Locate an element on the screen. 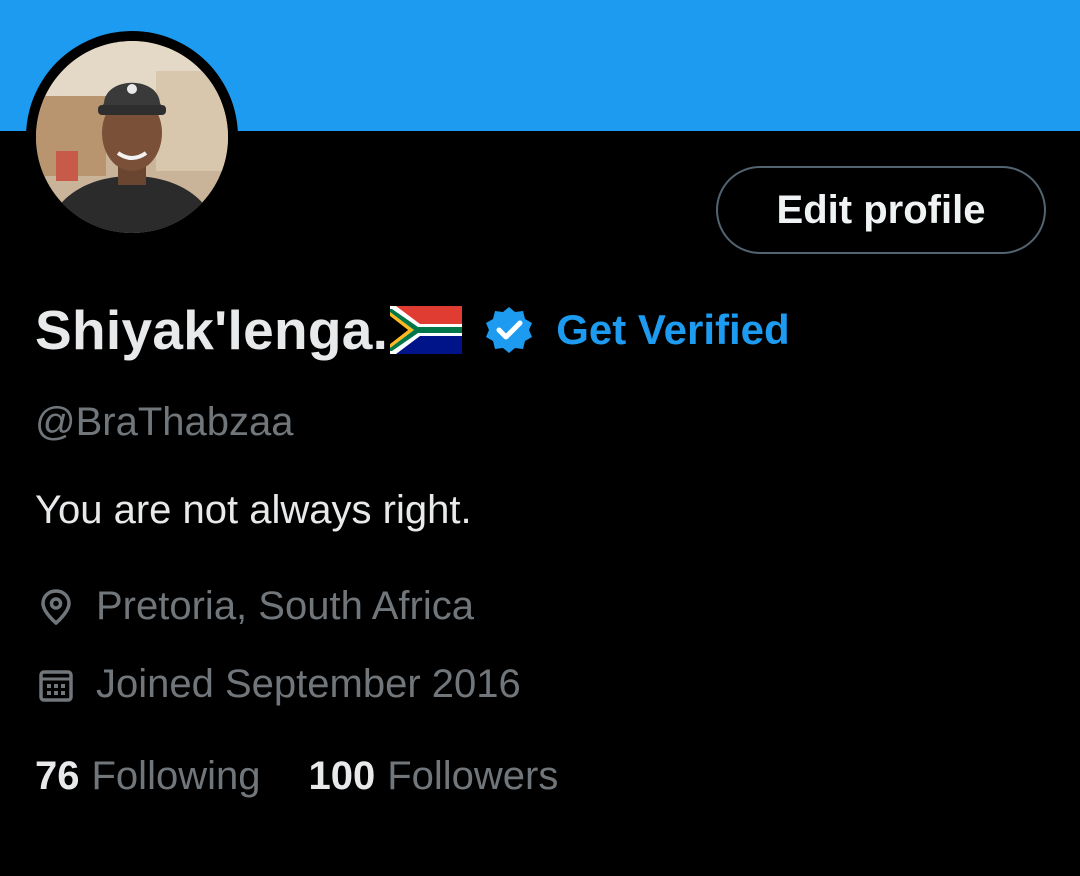  avatar-photo is located at coordinates (132, 137).